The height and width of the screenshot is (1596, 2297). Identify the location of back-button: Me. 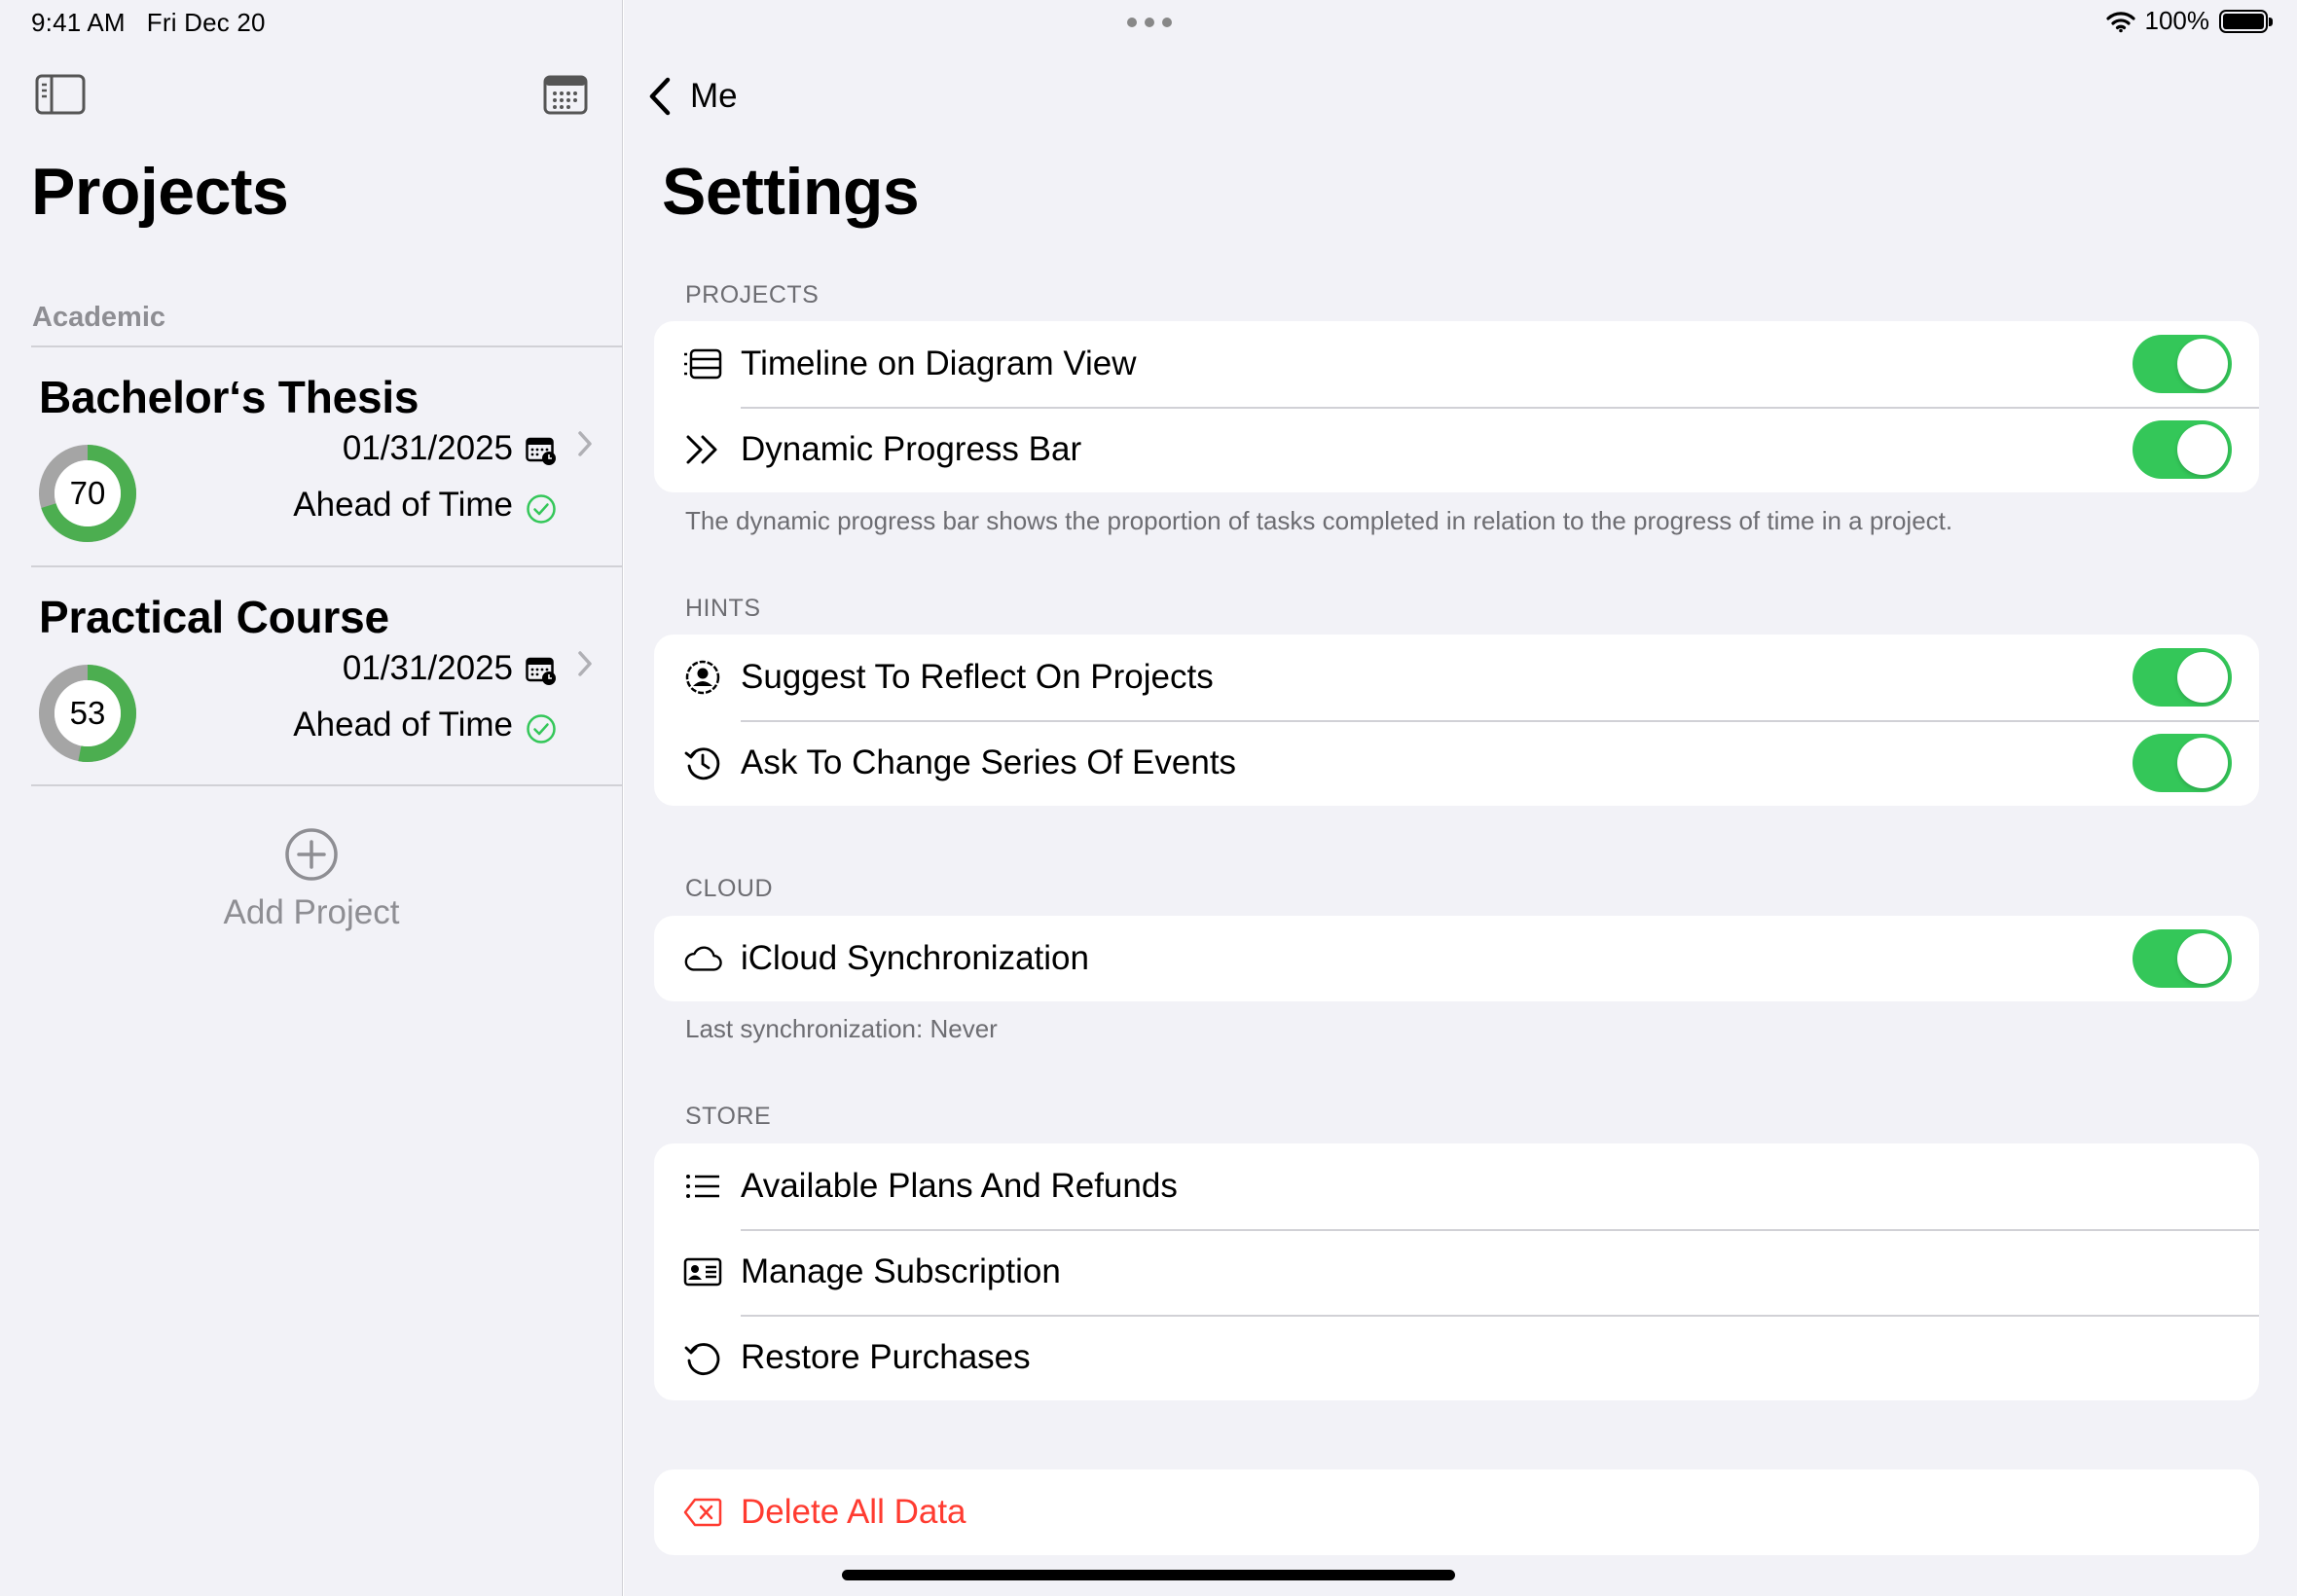
(692, 97).